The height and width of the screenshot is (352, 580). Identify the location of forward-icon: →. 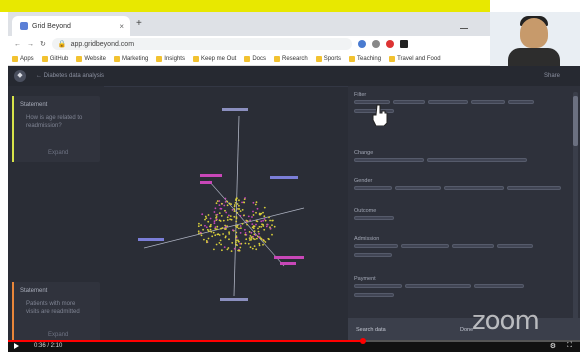
(30, 44).